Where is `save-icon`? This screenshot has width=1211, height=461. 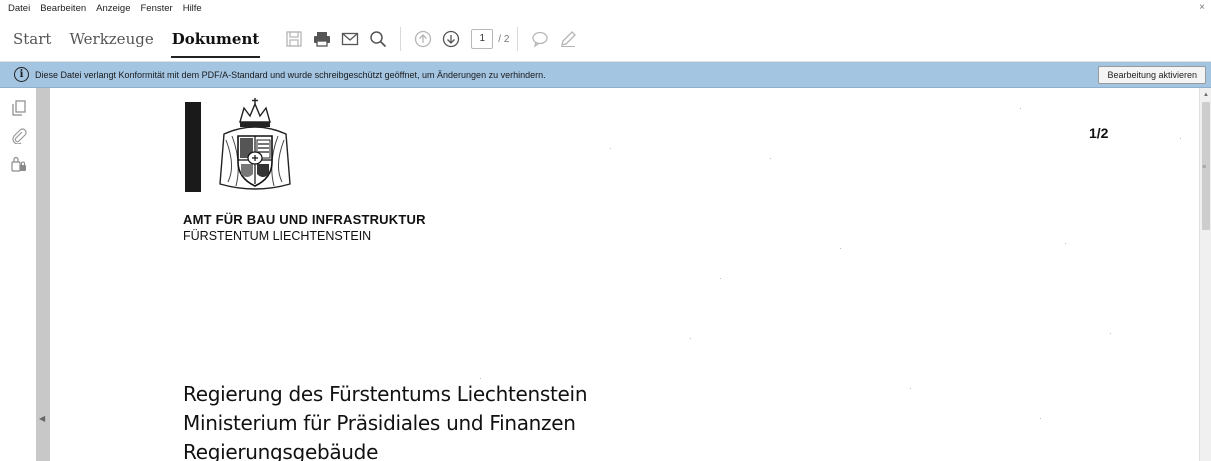
save-icon is located at coordinates (294, 39).